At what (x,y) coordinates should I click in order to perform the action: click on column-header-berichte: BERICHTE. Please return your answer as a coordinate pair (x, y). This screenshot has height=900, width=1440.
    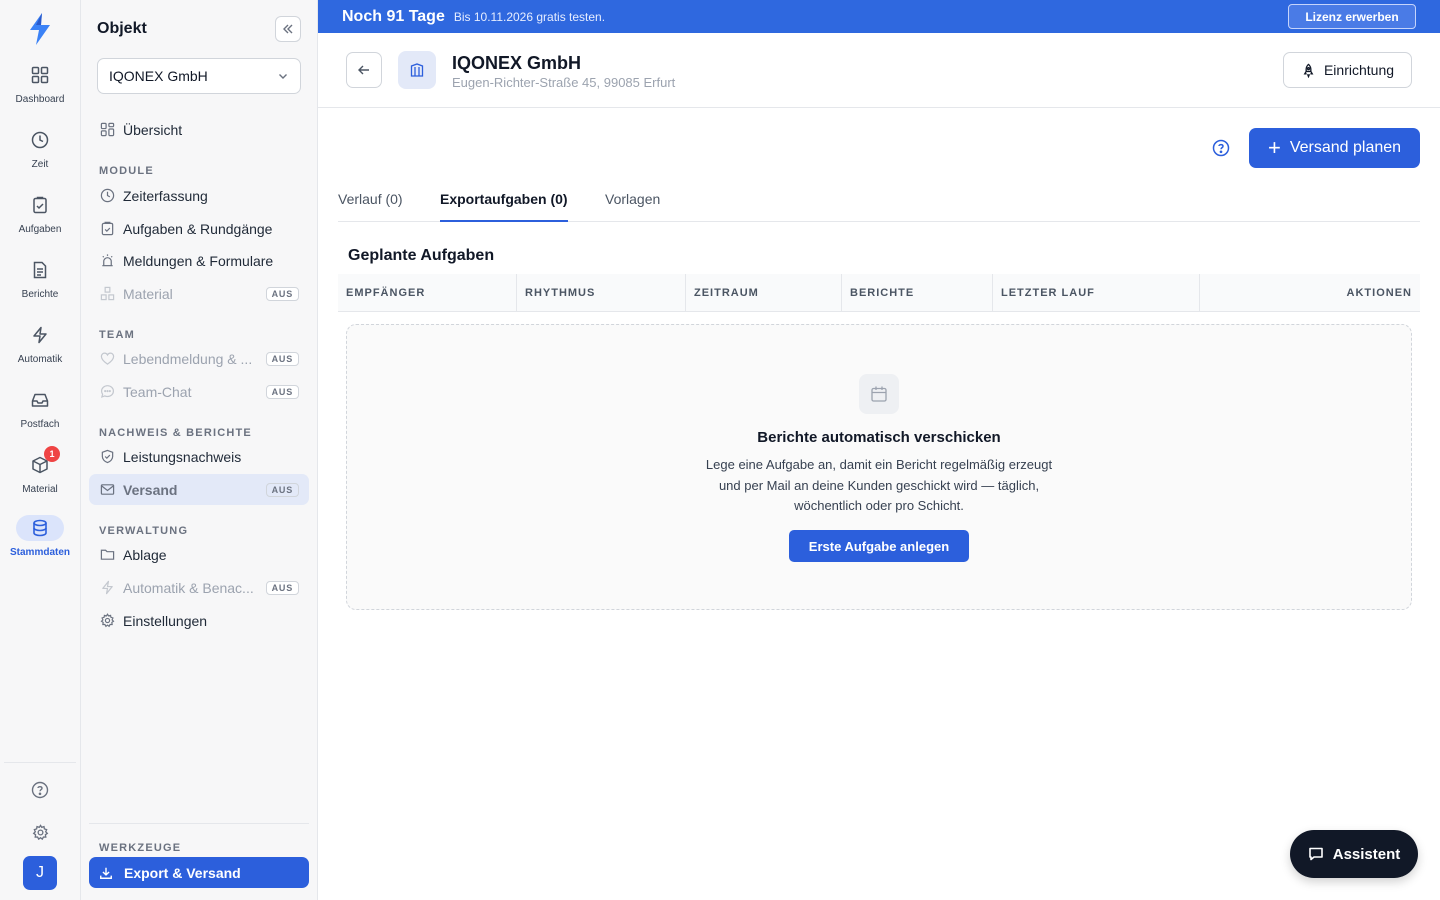
    Looking at the image, I should click on (916, 293).